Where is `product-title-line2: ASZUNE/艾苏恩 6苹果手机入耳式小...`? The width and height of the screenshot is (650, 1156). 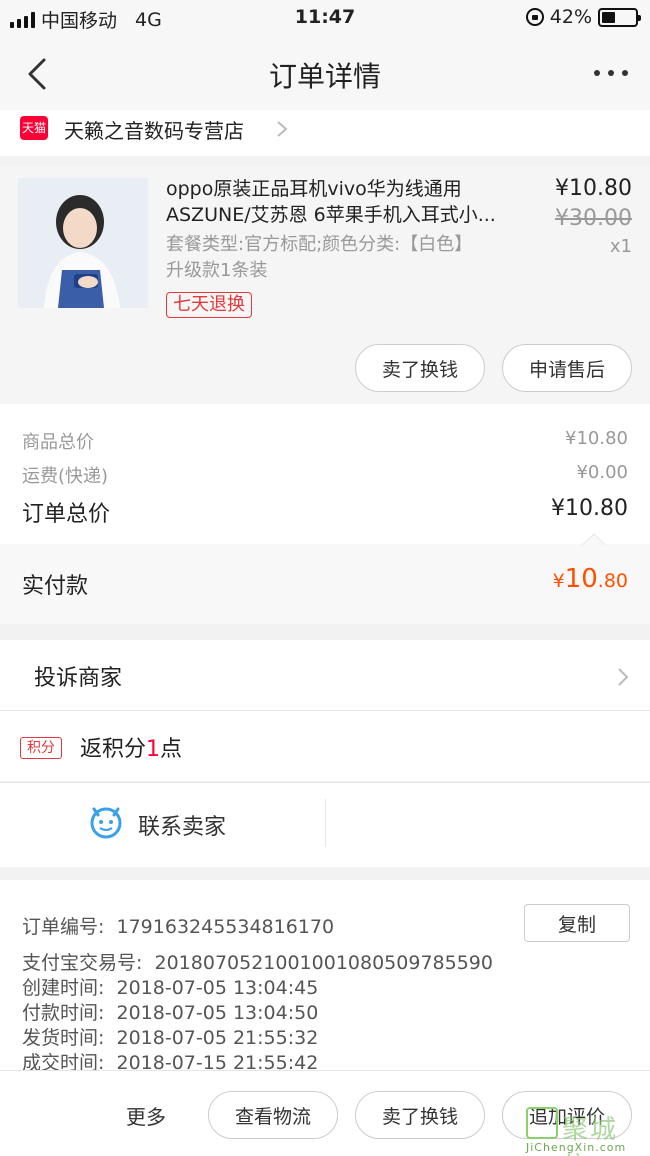 product-title-line2: ASZUNE/艾苏恩 6苹果手机入耳式小... is located at coordinates (331, 215).